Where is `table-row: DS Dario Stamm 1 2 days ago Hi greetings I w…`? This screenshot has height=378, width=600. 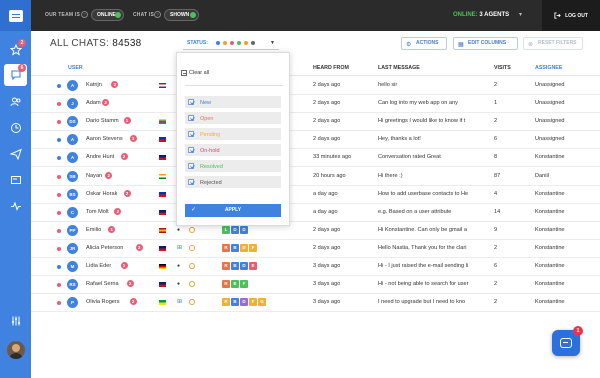 table-row: DS Dario Stamm 1 2 days ago Hi greetings I w… is located at coordinates (315, 122).